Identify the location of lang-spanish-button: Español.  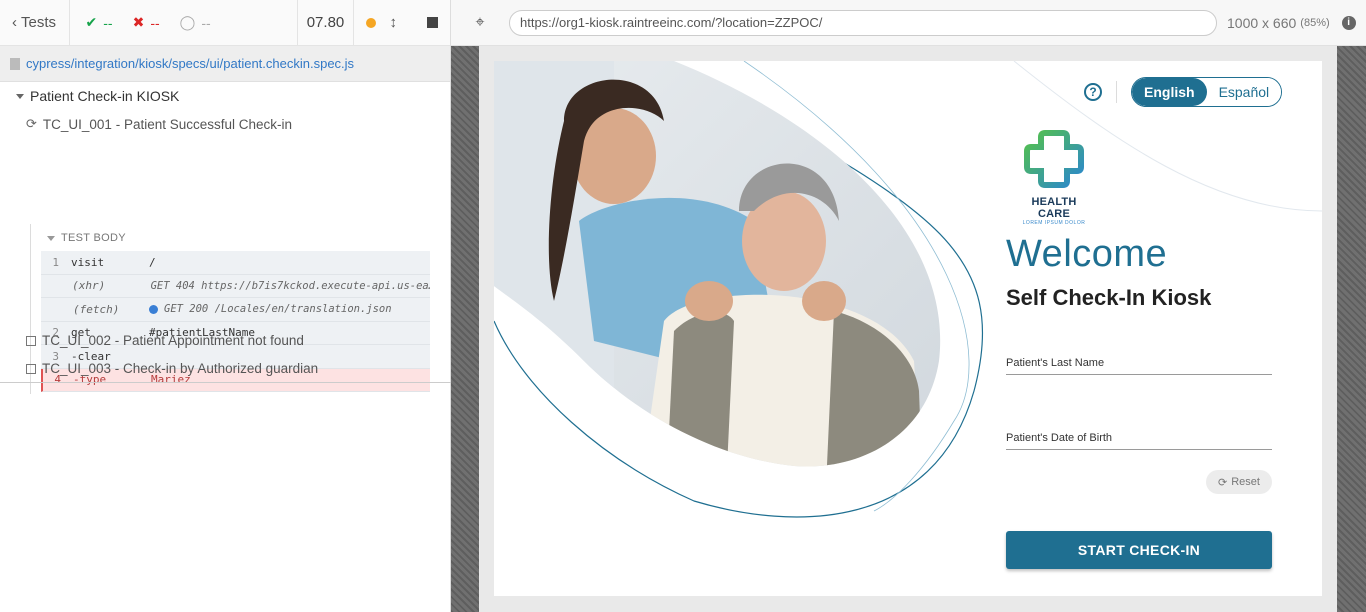
(1244, 92).